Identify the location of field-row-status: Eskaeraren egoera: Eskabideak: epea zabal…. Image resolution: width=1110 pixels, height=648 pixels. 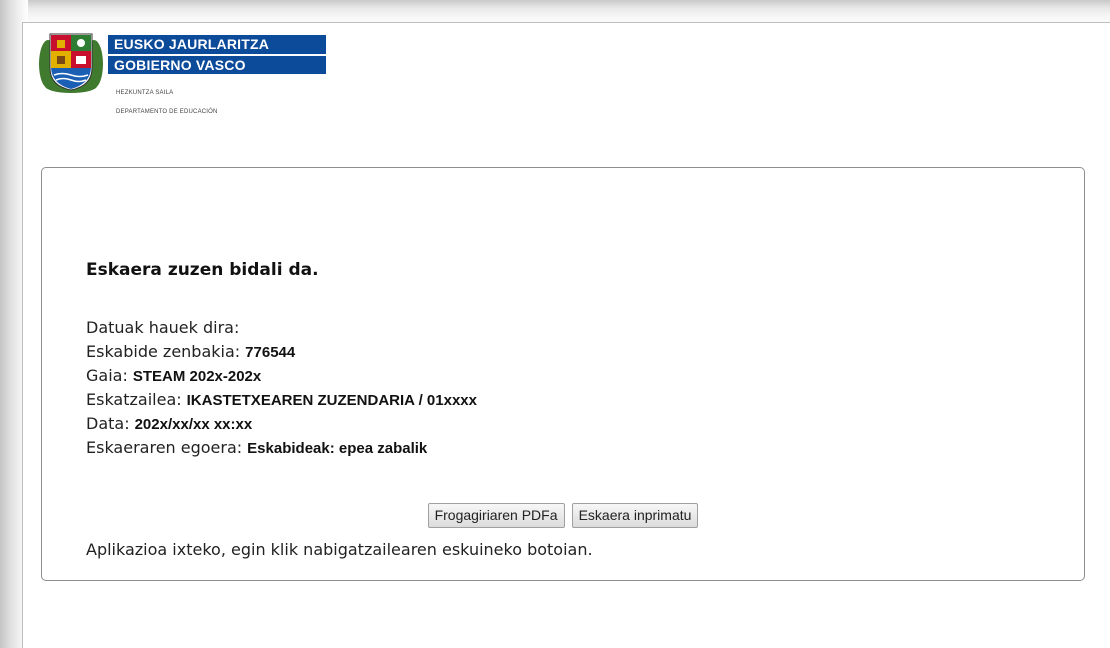
(281, 448).